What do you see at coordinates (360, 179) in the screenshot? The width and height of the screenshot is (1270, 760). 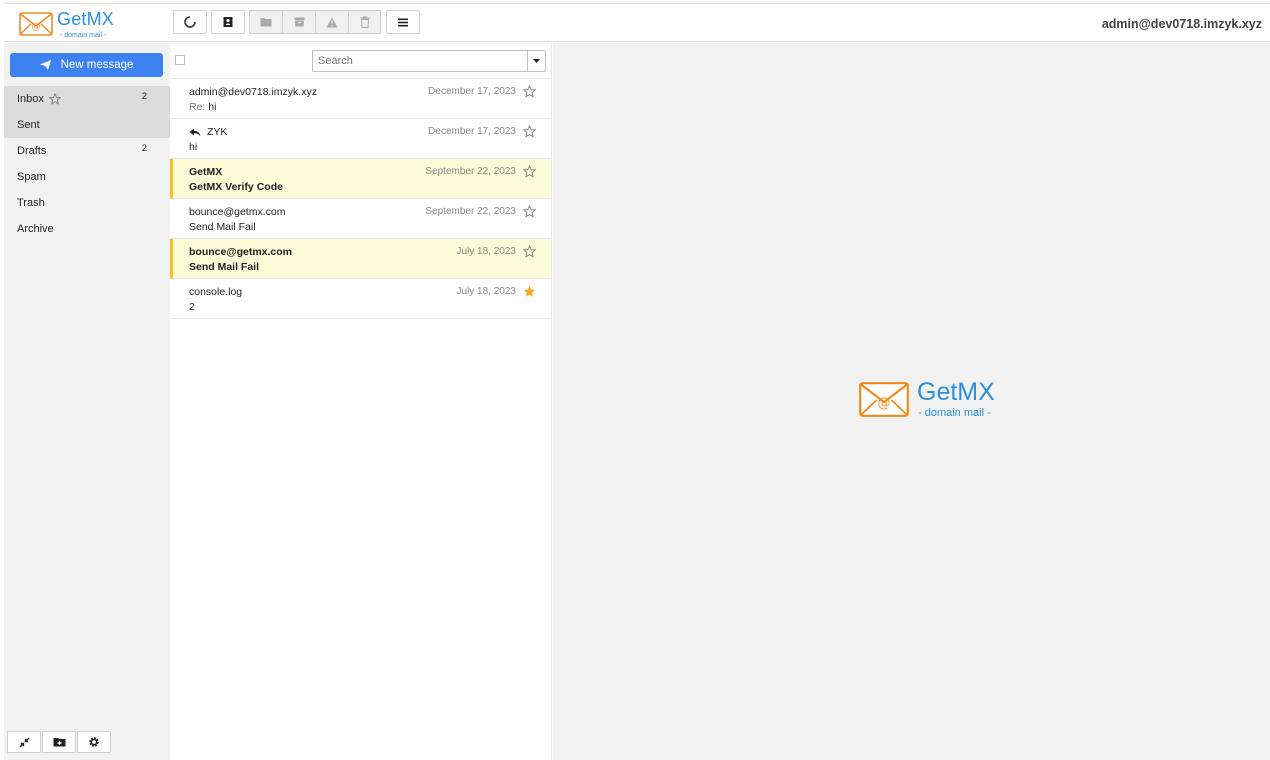 I see `list-item: GetMX GetMX Verify Code September 22, 2023` at bounding box center [360, 179].